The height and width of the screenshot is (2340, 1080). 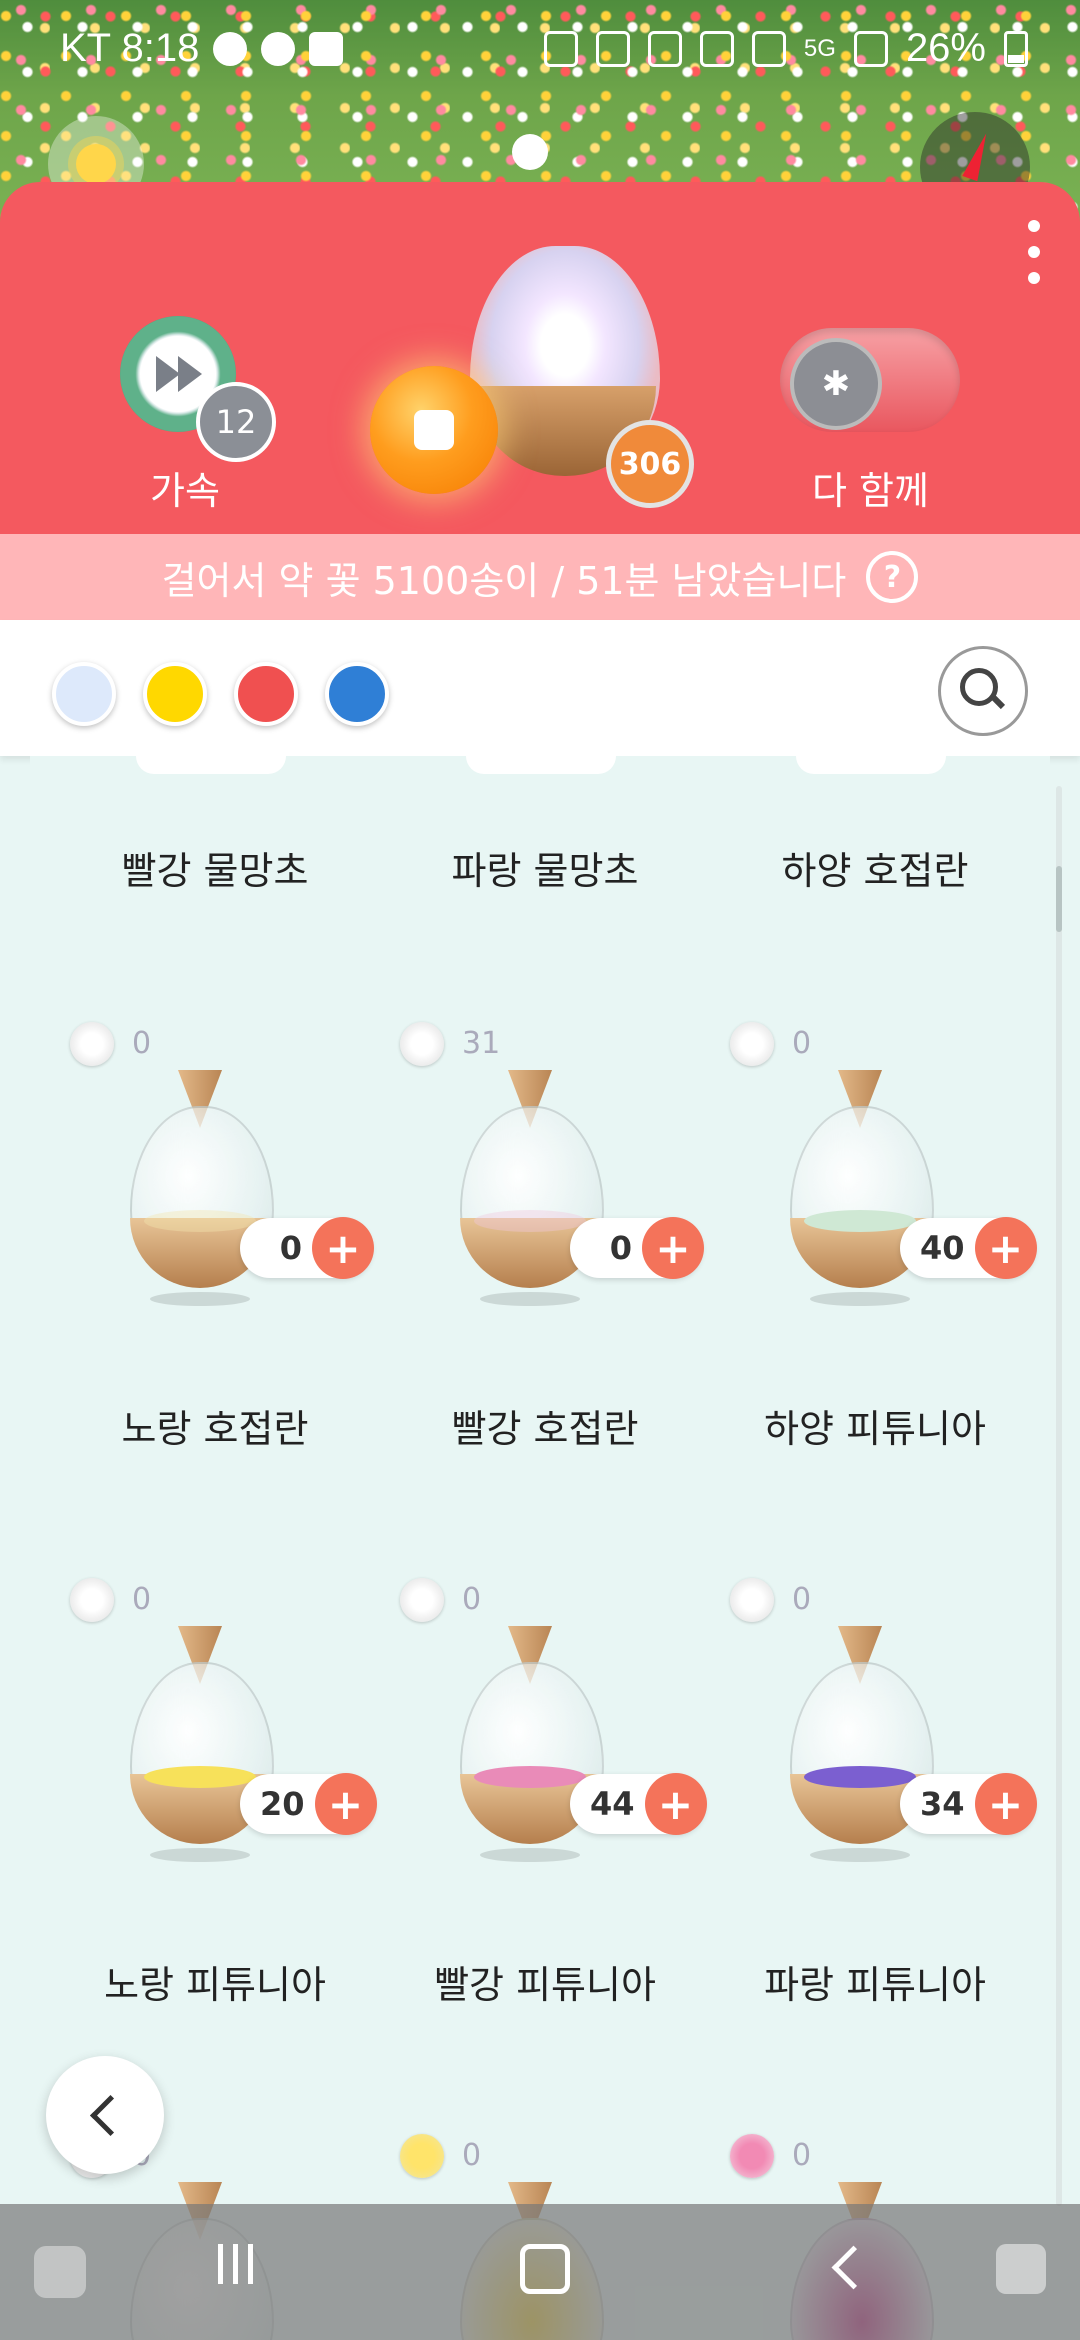 What do you see at coordinates (215, 1429) in the screenshot?
I see `flower-name: 노랑 호접란` at bounding box center [215, 1429].